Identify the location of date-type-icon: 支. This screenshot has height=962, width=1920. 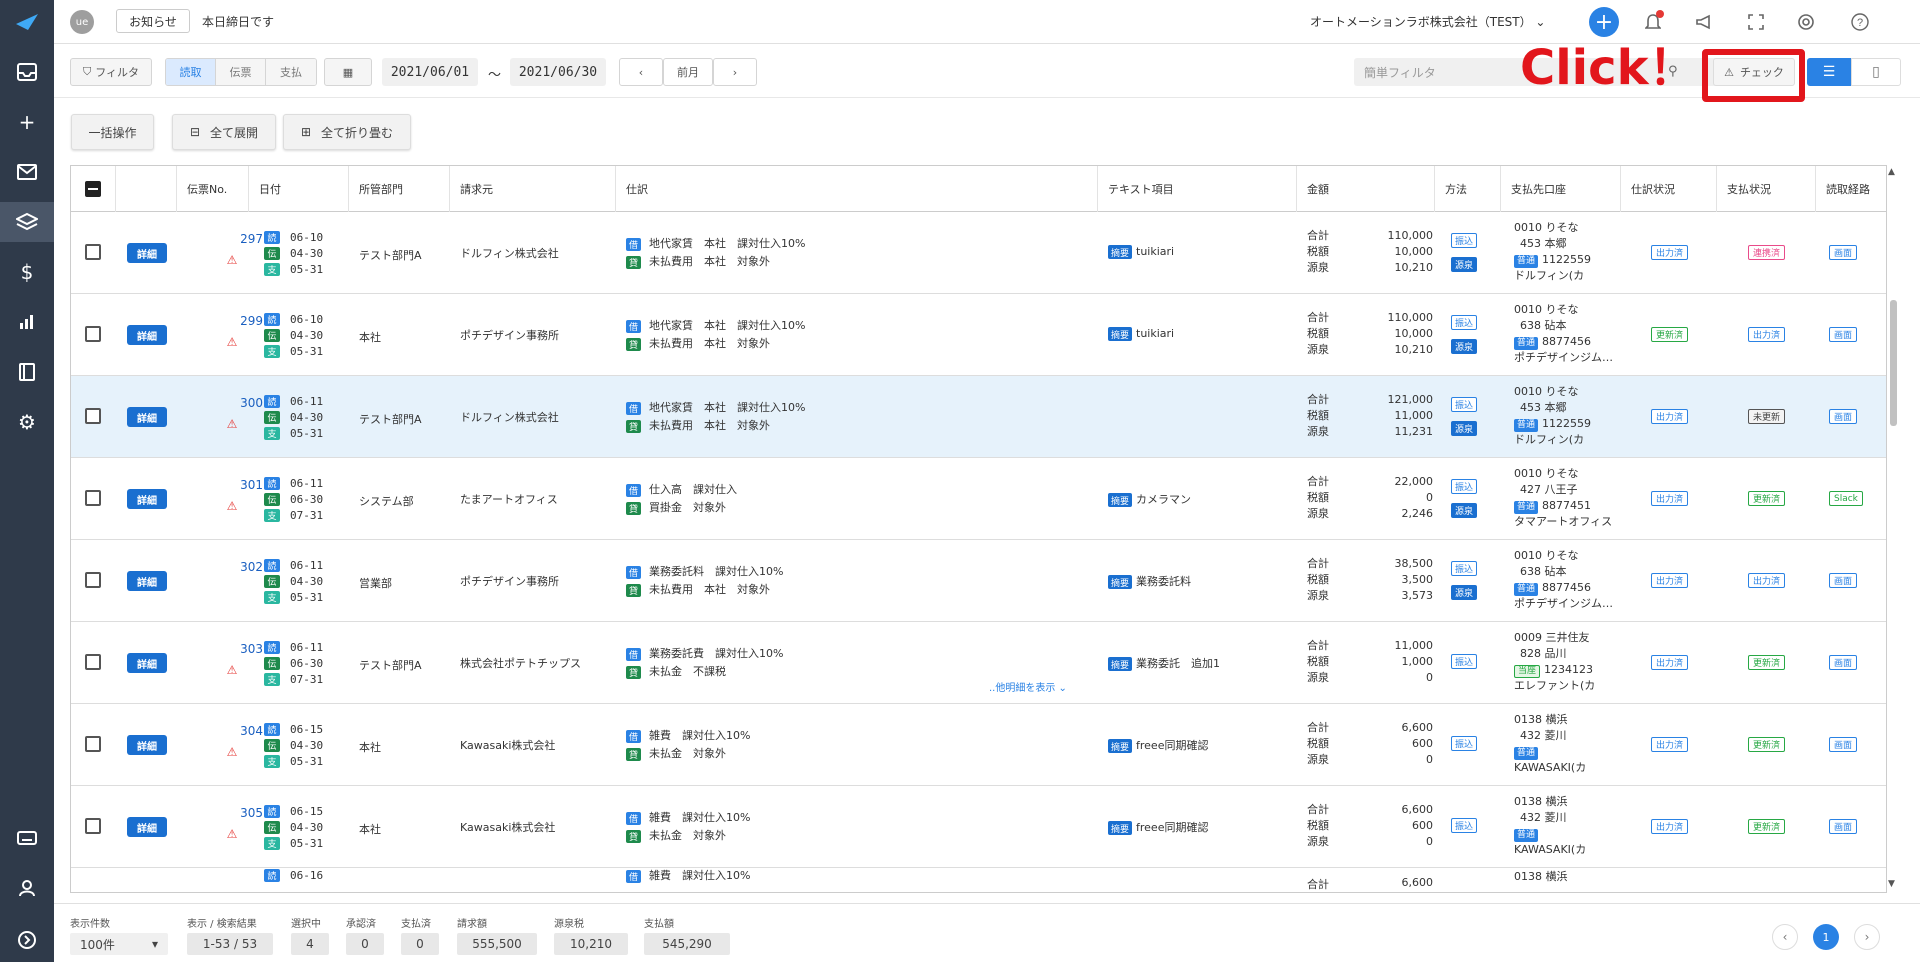
(272, 597).